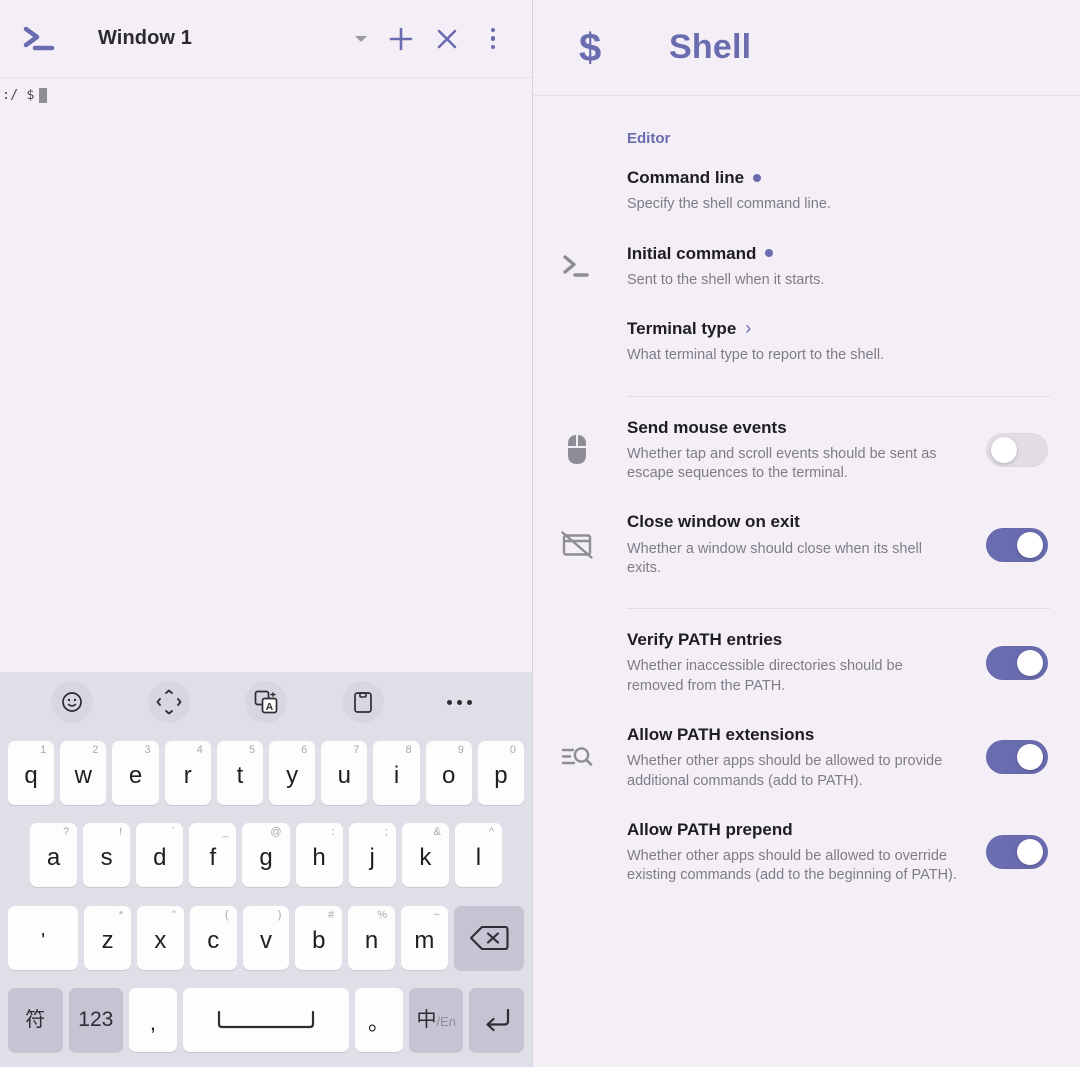 This screenshot has width=1080, height=1067. Describe the element at coordinates (187, 773) in the screenshot. I see `key-r: 4r` at that location.